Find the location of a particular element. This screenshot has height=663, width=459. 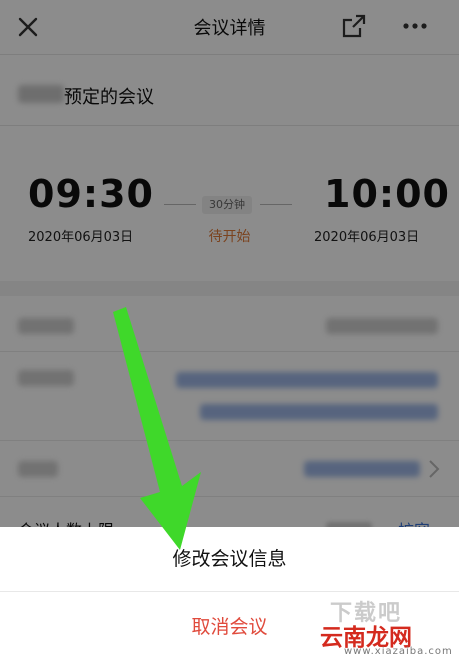

watermark-site: www.xiazaiba.com is located at coordinates (398, 651).